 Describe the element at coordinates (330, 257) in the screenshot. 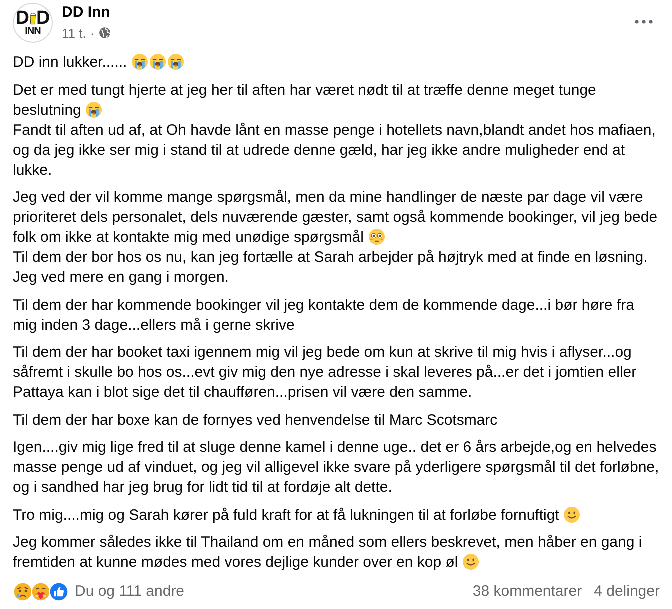

I see `post-text: Til dem der bor hos os nu, kan jeg fortælle at Sarah arbejder på højtryk med at finde en løsning.` at that location.